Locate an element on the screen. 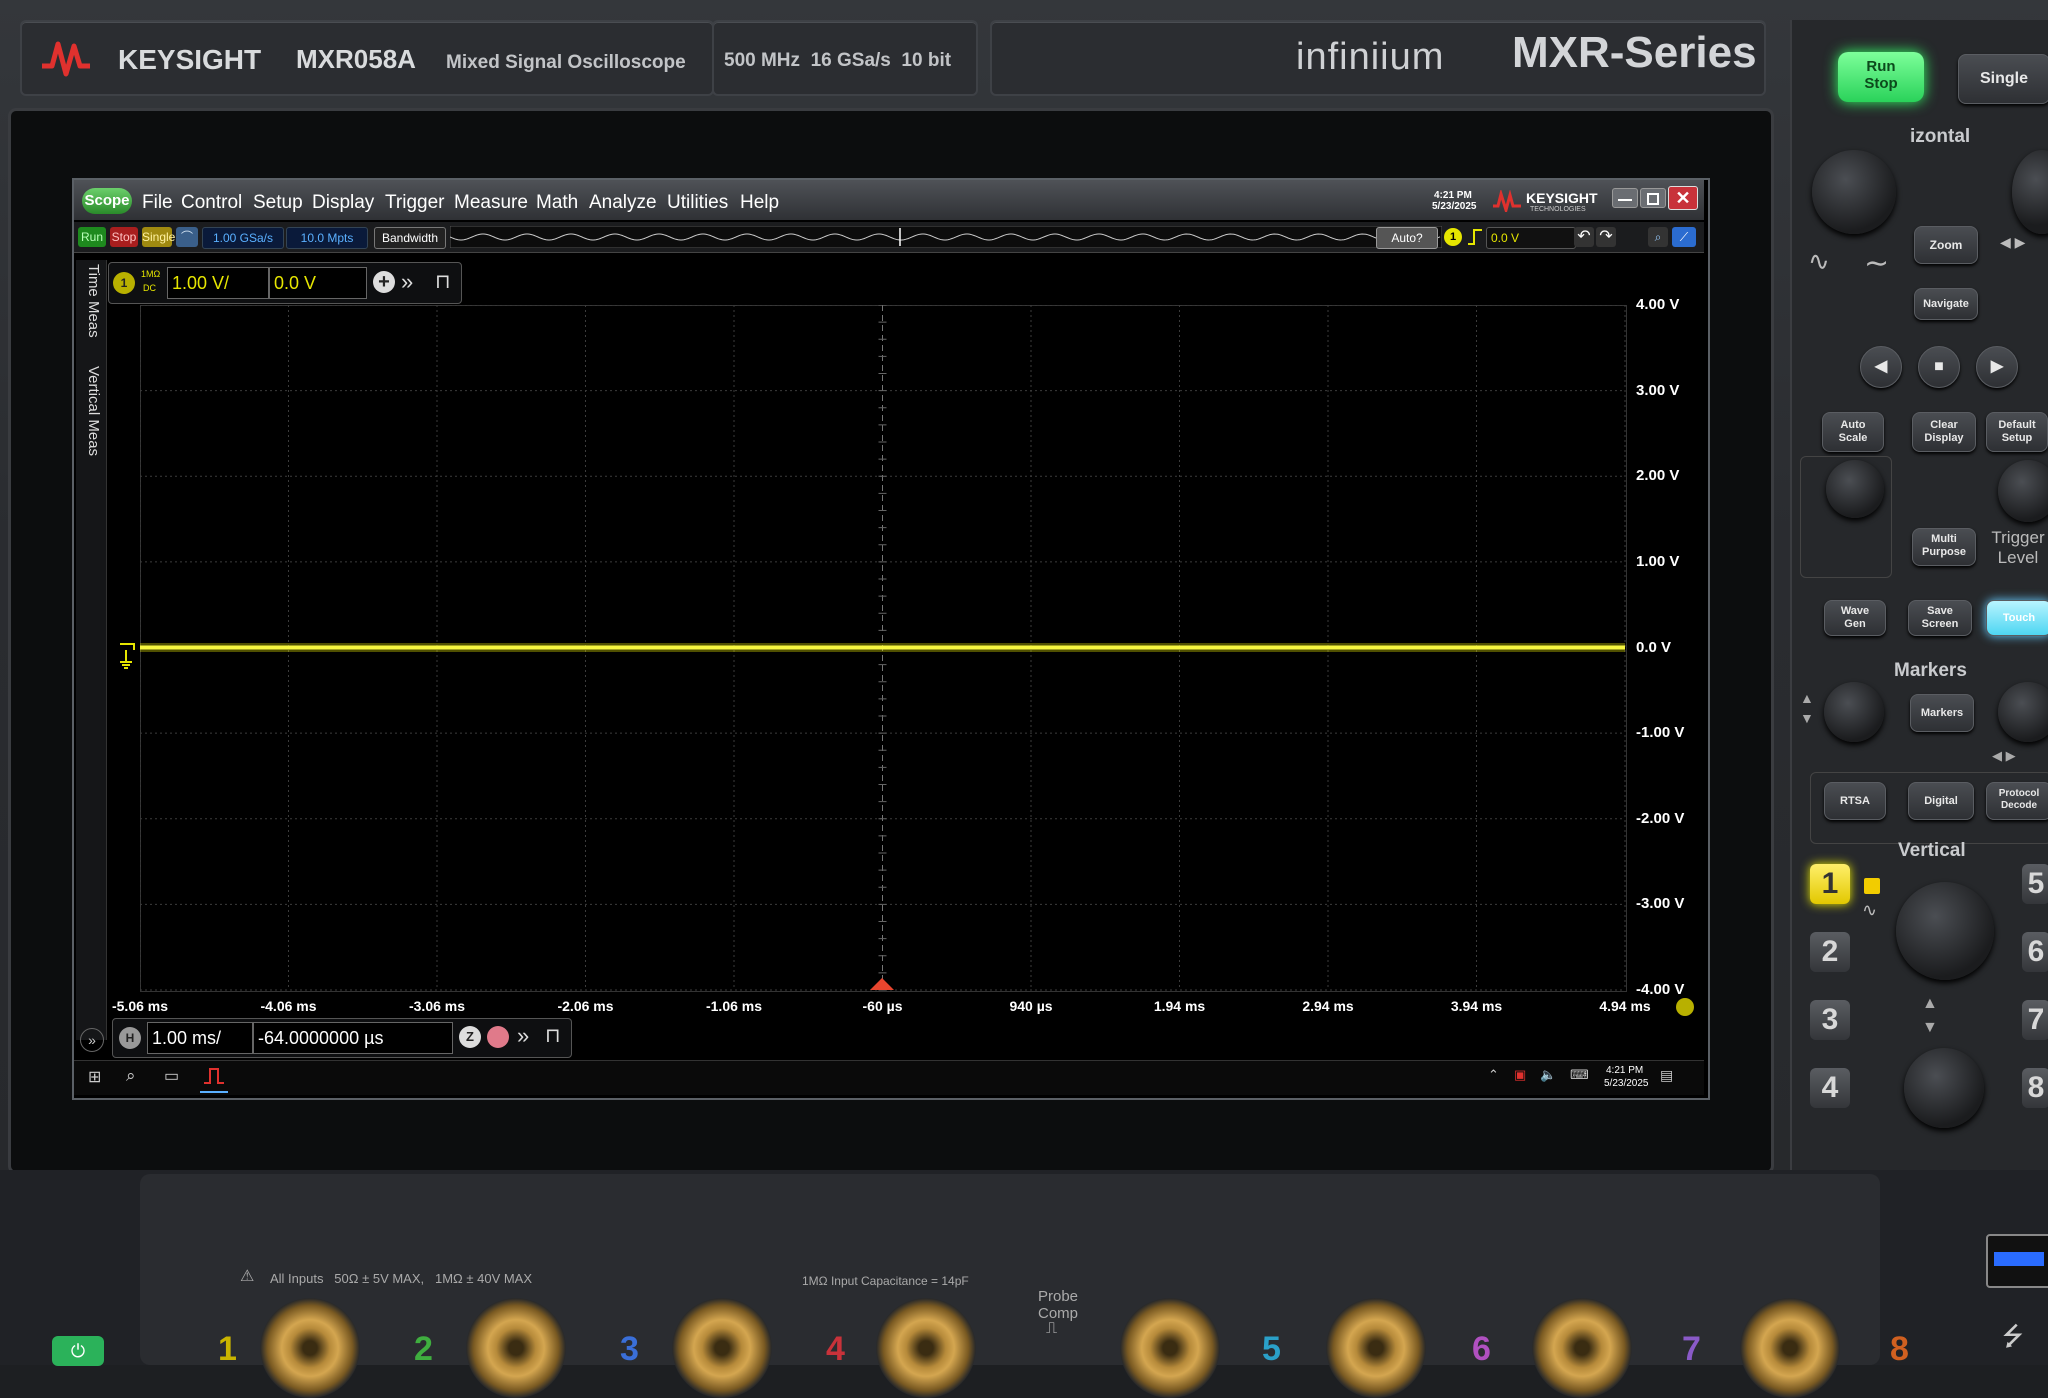  redo-button: ↷ is located at coordinates (1606, 237).